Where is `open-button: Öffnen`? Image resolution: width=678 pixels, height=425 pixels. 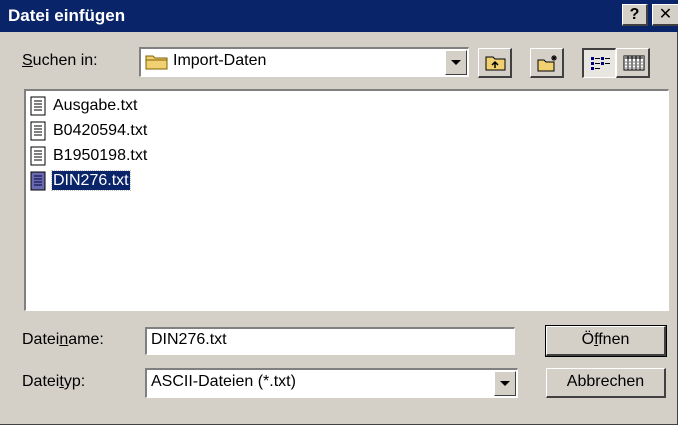
open-button: Öffnen is located at coordinates (606, 341).